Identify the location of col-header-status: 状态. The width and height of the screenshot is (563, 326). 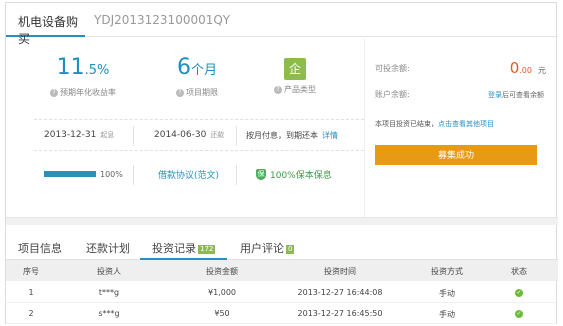
(519, 271).